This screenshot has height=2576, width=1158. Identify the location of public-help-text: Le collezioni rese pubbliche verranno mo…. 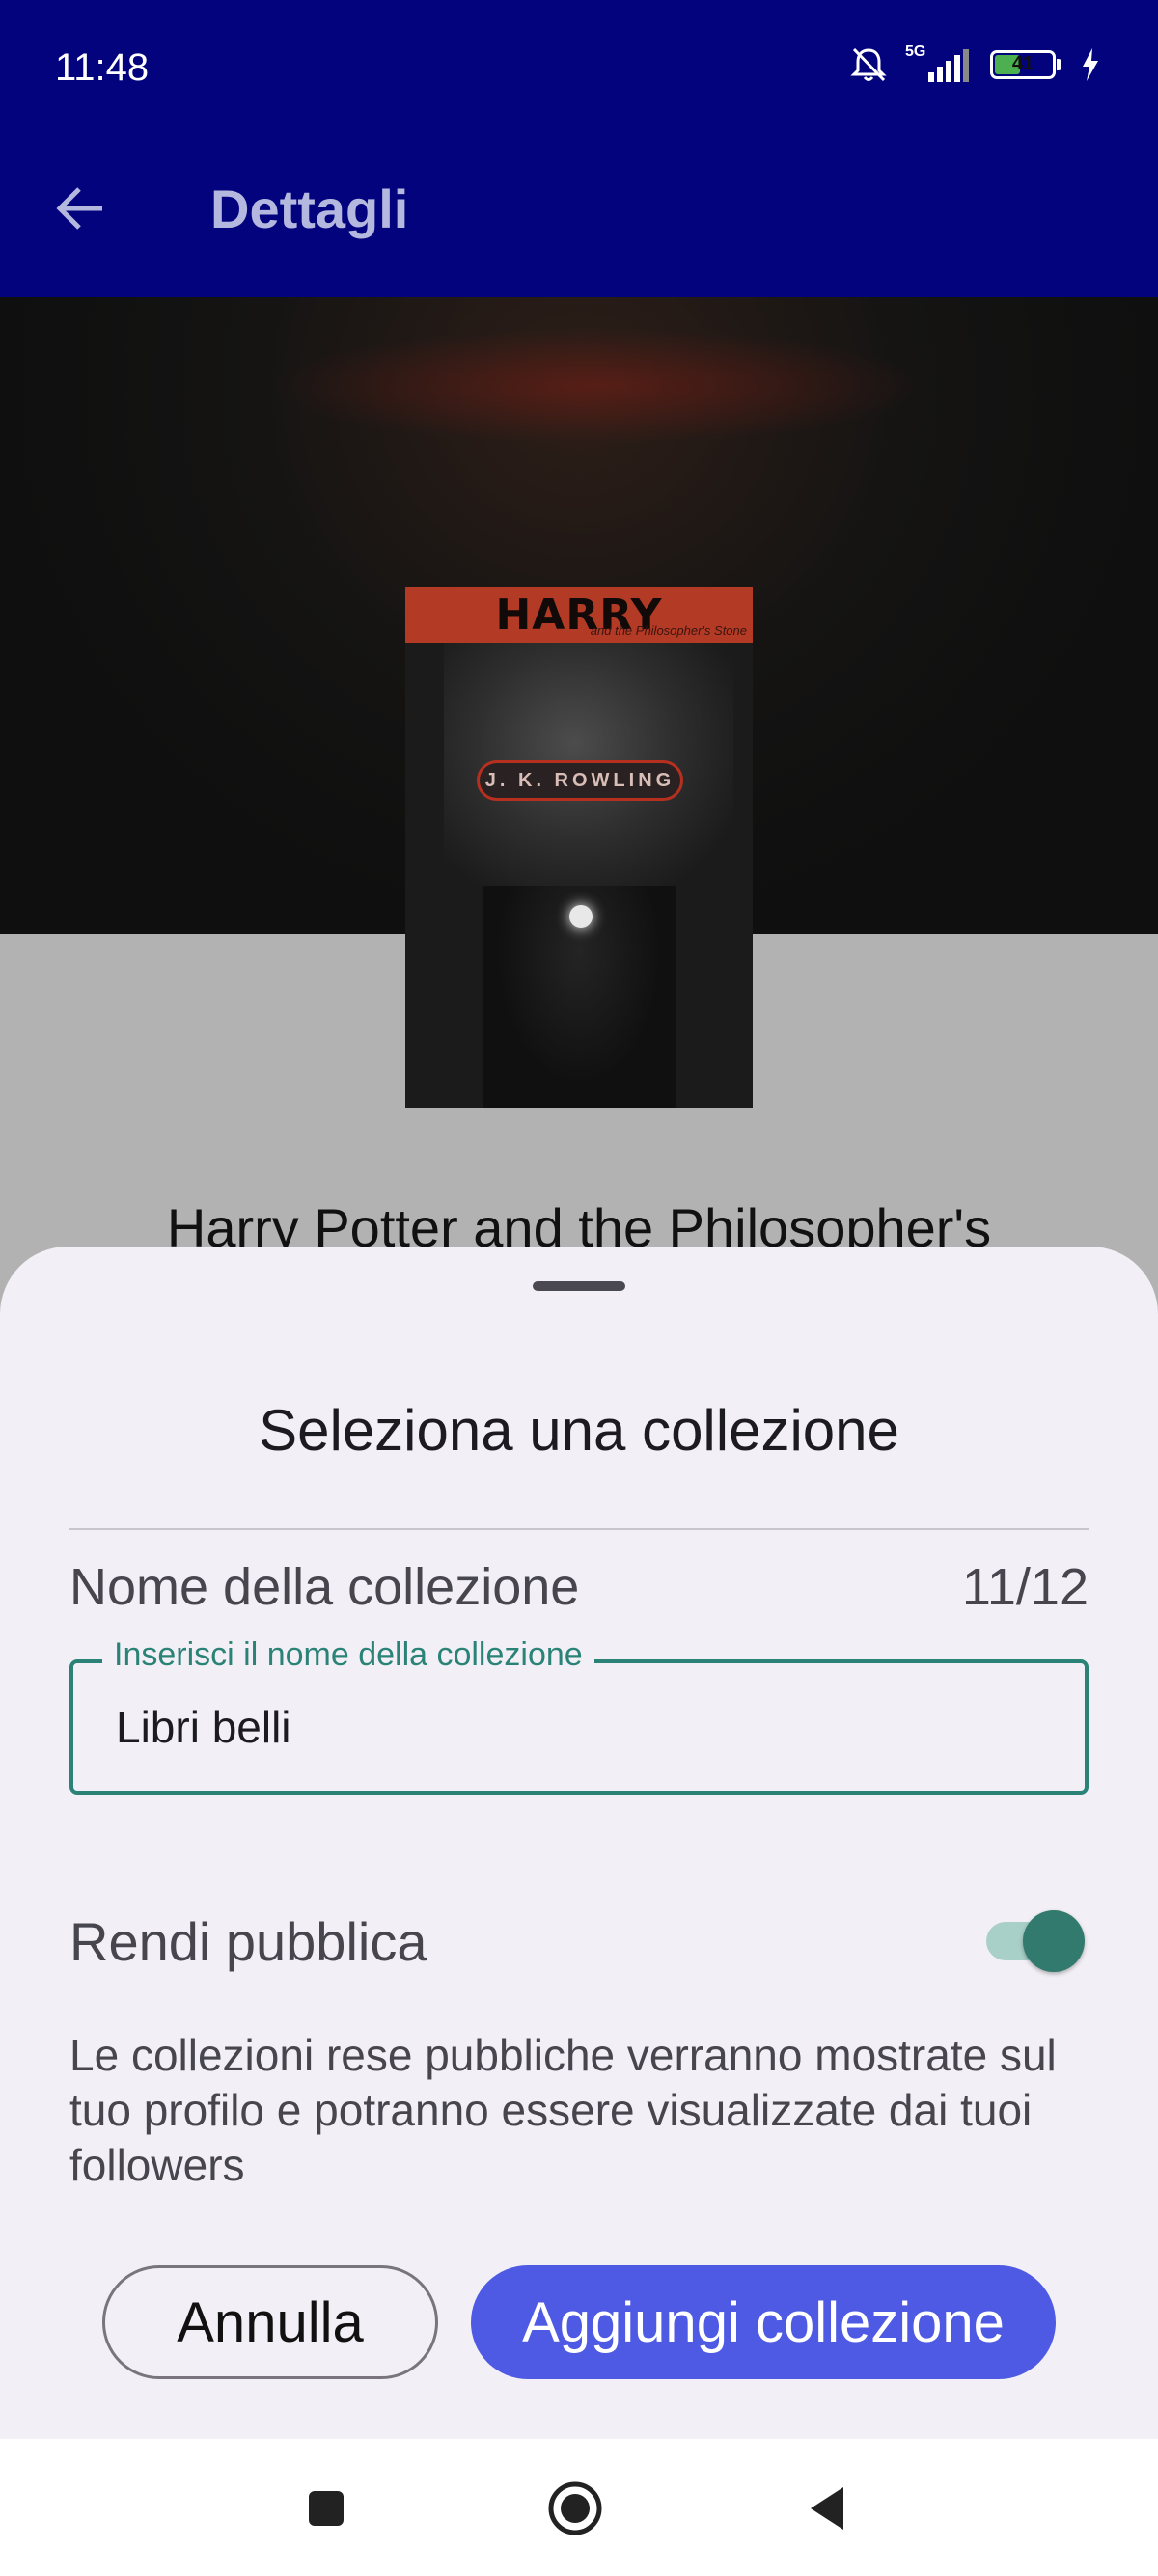
(563, 2110).